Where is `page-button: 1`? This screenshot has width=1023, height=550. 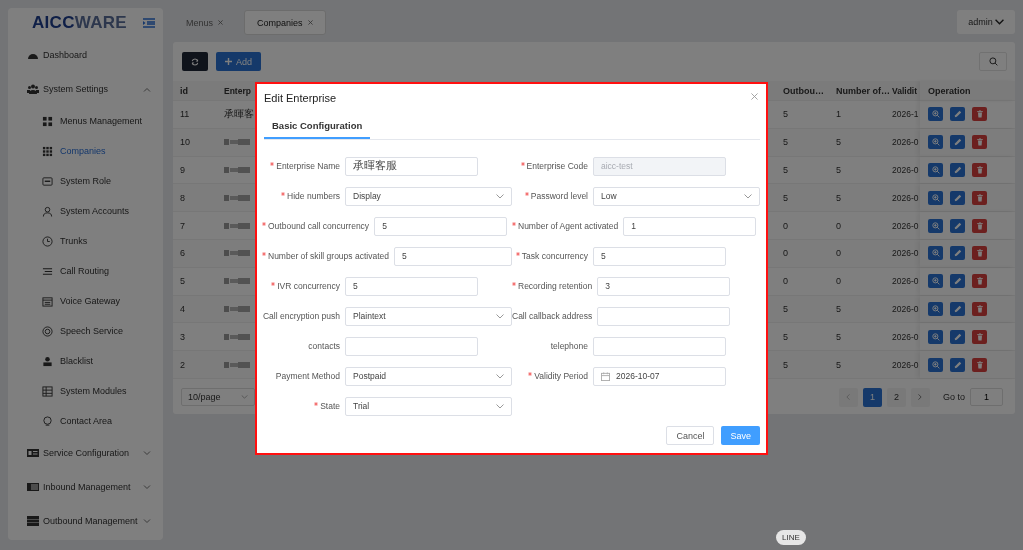
page-button: 1 is located at coordinates (872, 397).